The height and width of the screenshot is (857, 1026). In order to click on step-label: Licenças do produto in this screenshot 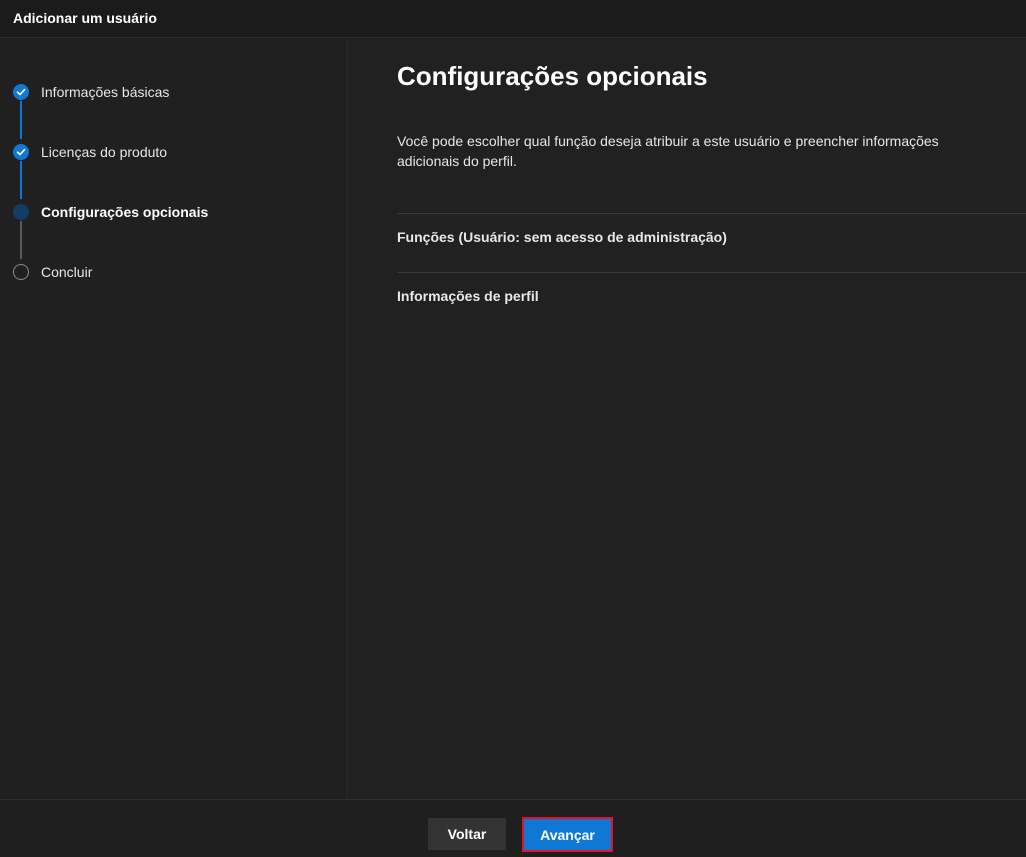, I will do `click(104, 152)`.